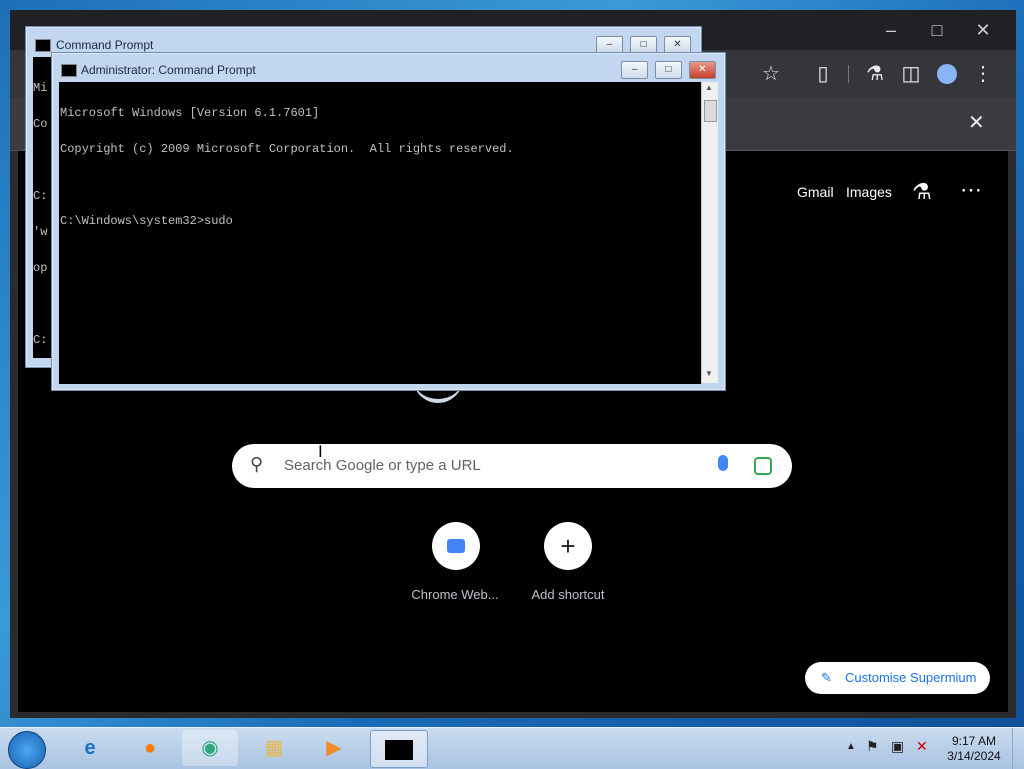 Image resolution: width=1024 pixels, height=769 pixels. What do you see at coordinates (512, 748) in the screenshot?
I see `taskbar: e ● ◉ ▦ ▶ ▲ ⚑ ▣ ✕ 9:17 AM 3/14/2024` at bounding box center [512, 748].